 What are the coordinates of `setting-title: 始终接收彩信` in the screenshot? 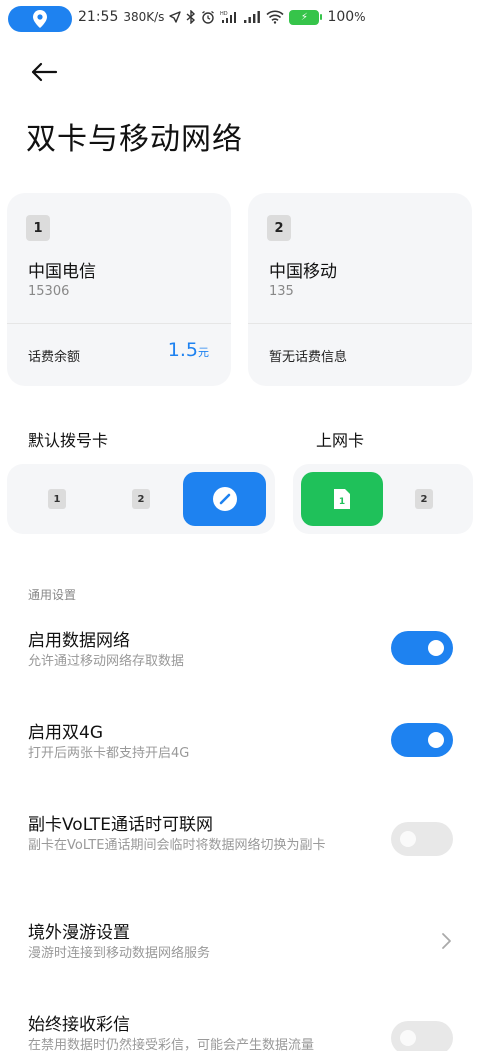 It's located at (79, 1025).